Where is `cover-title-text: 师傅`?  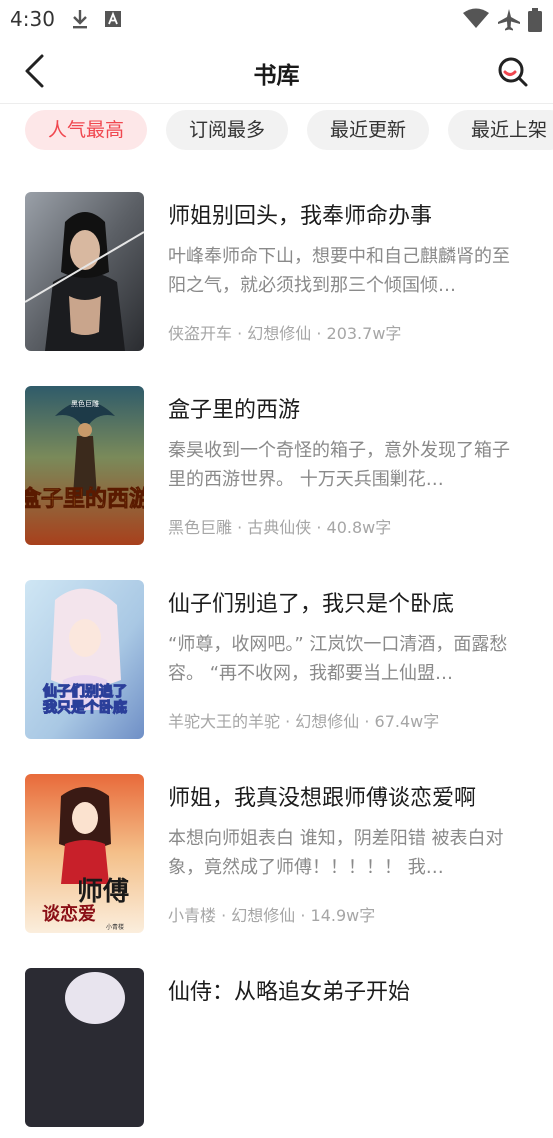 cover-title-text: 师傅 is located at coordinates (103, 892).